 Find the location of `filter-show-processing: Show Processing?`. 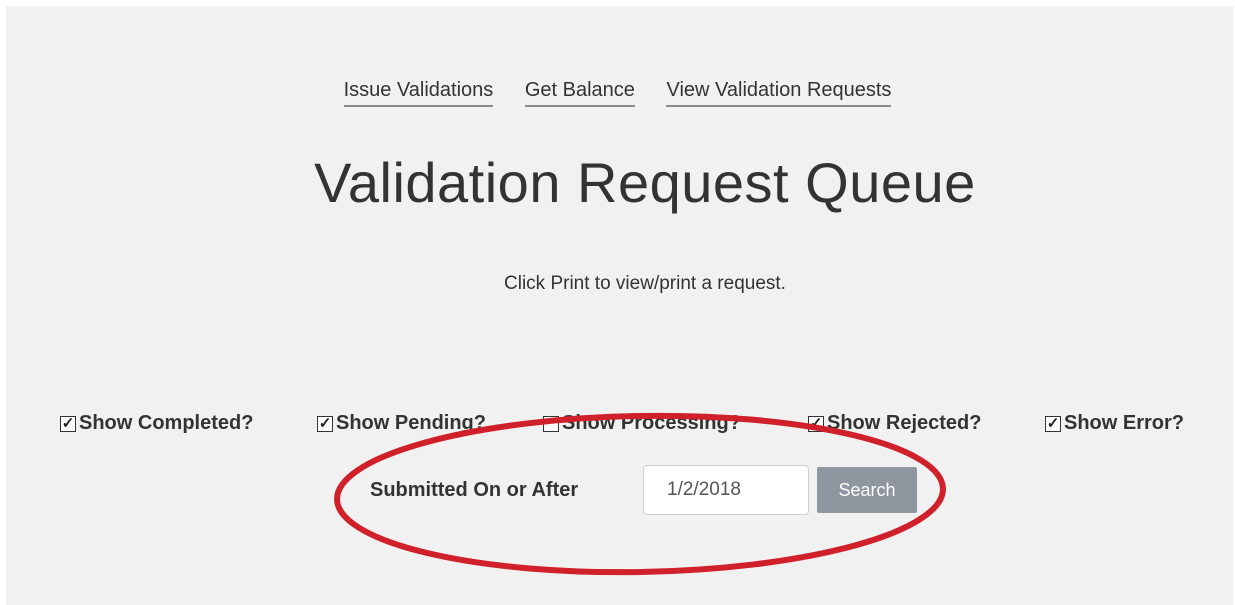

filter-show-processing: Show Processing? is located at coordinates (642, 423).